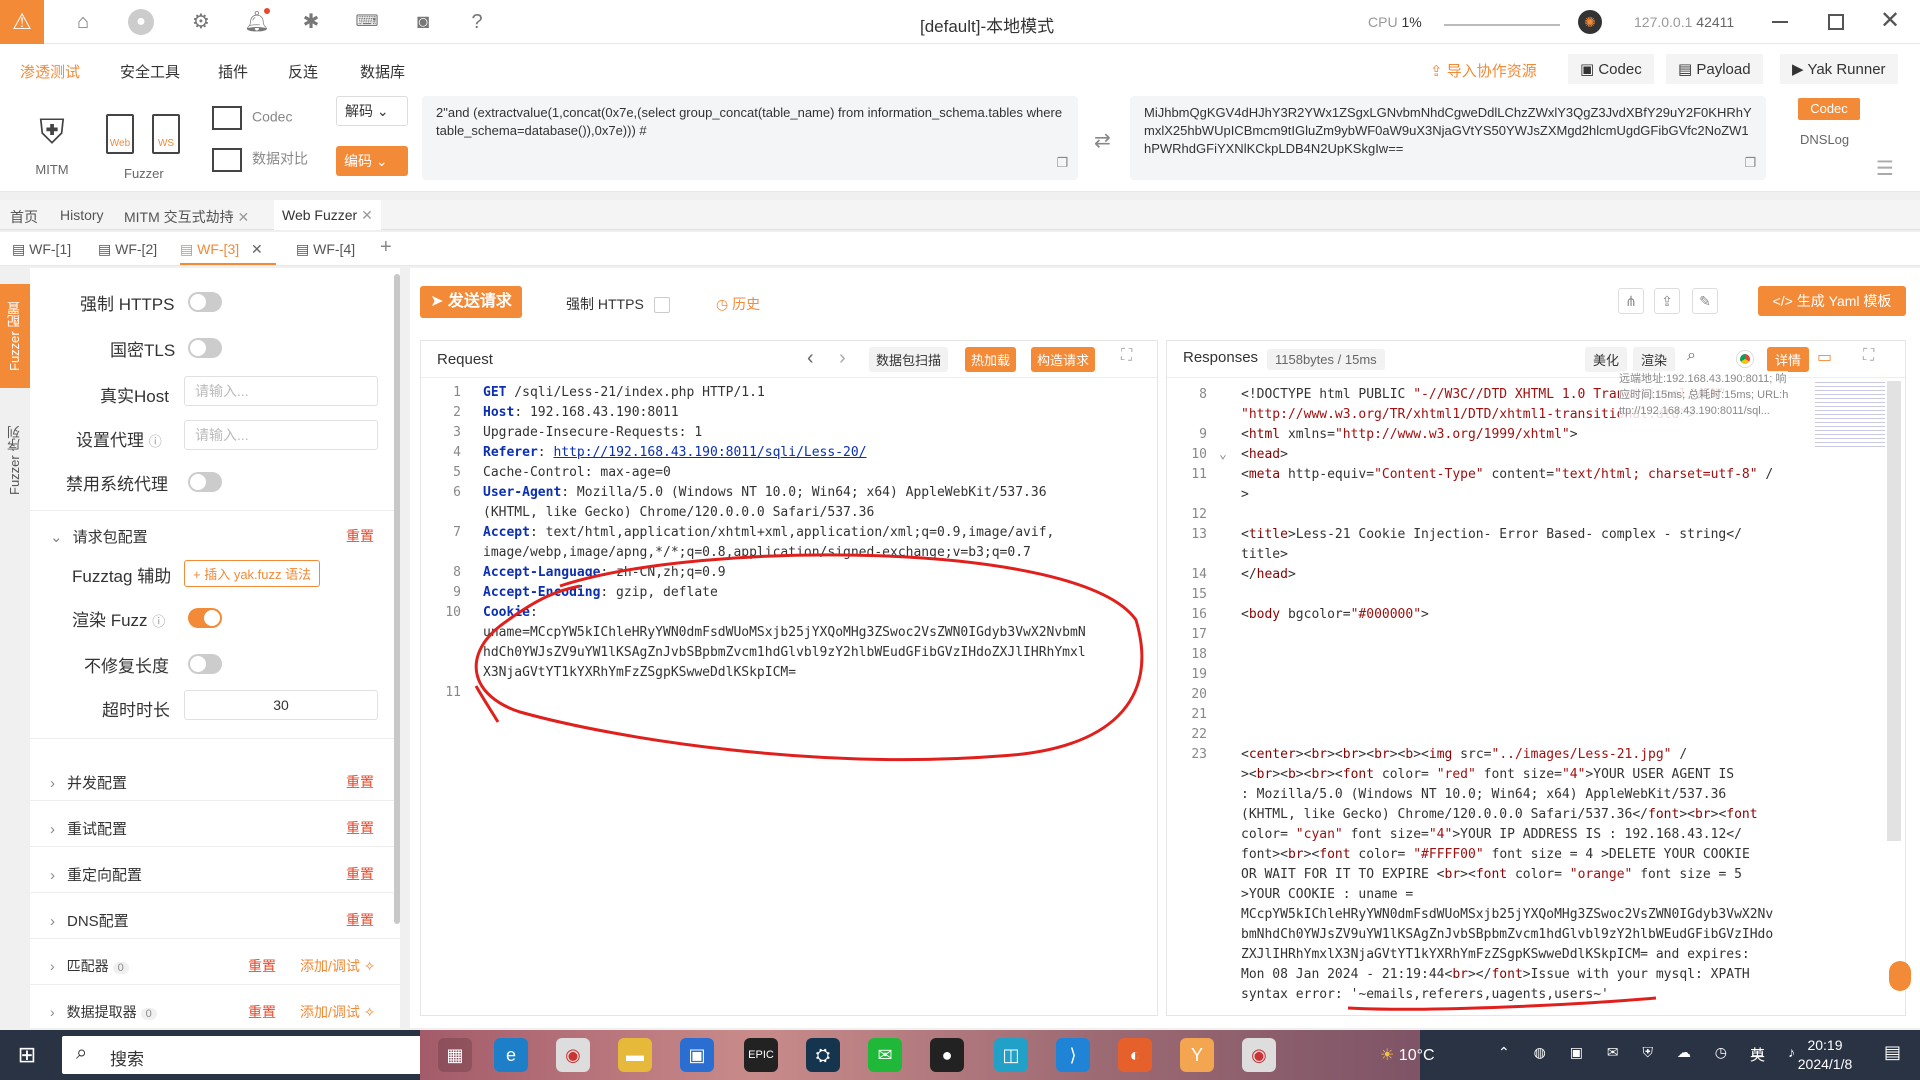 The height and width of the screenshot is (1080, 1920). What do you see at coordinates (1780, 22) in the screenshot?
I see `minimize-icon` at bounding box center [1780, 22].